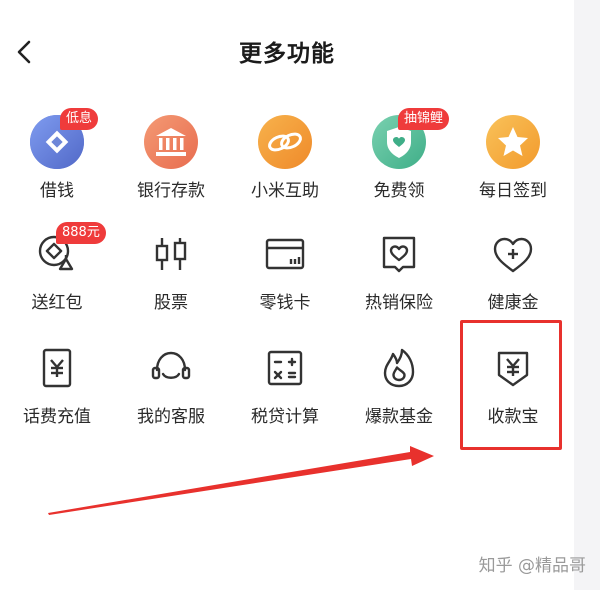 This screenshot has width=600, height=590. Describe the element at coordinates (171, 303) in the screenshot. I see `tile-label: 股票` at that location.